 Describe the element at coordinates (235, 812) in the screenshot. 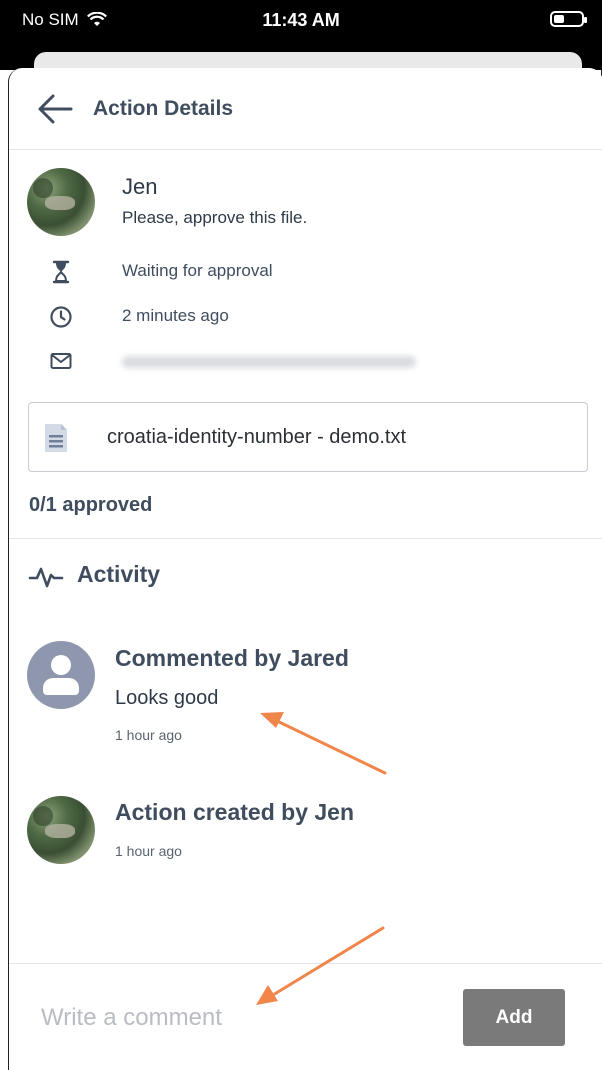

I see `activity-item-title: Action created by Jen` at that location.